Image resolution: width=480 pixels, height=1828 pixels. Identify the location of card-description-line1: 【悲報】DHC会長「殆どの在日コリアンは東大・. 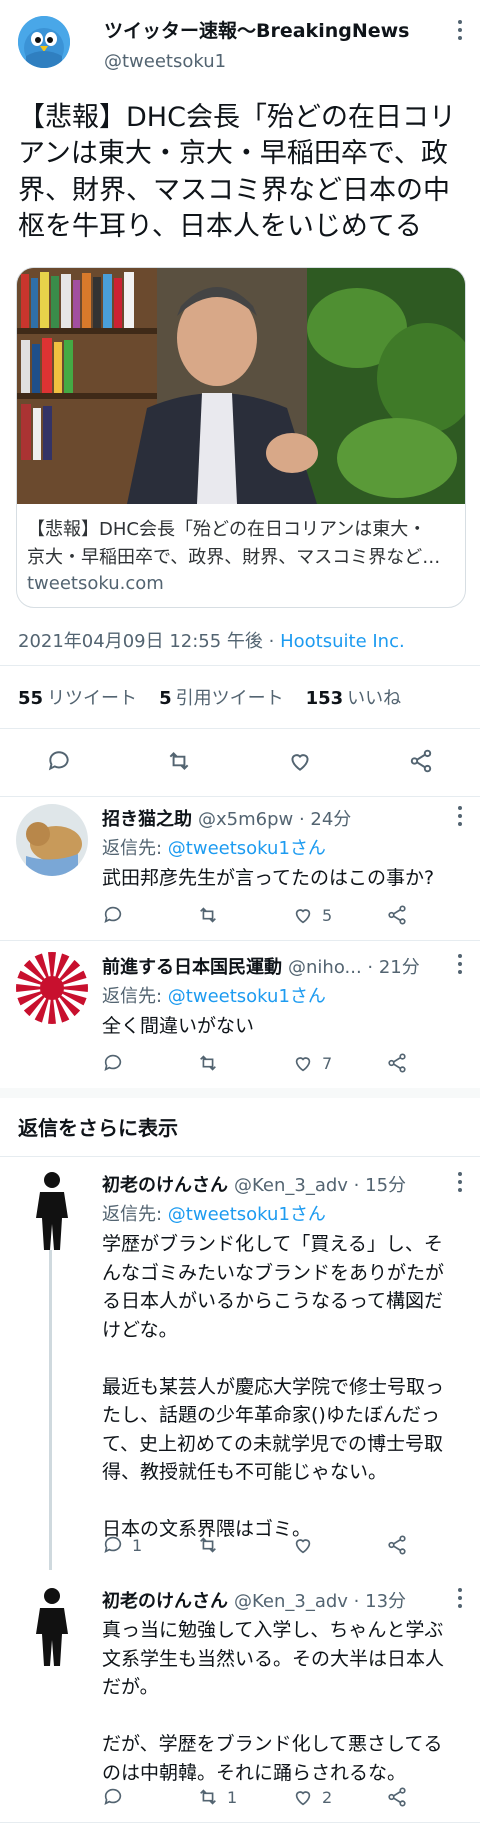
(227, 529).